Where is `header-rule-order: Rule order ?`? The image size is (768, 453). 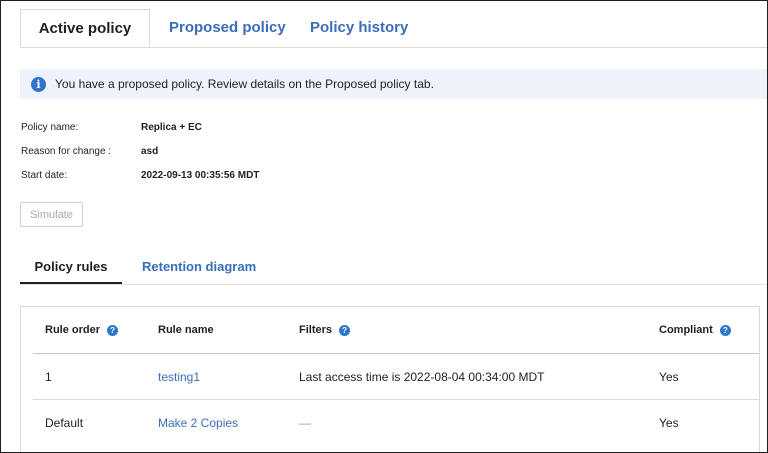 header-rule-order: Rule order ? is located at coordinates (82, 330).